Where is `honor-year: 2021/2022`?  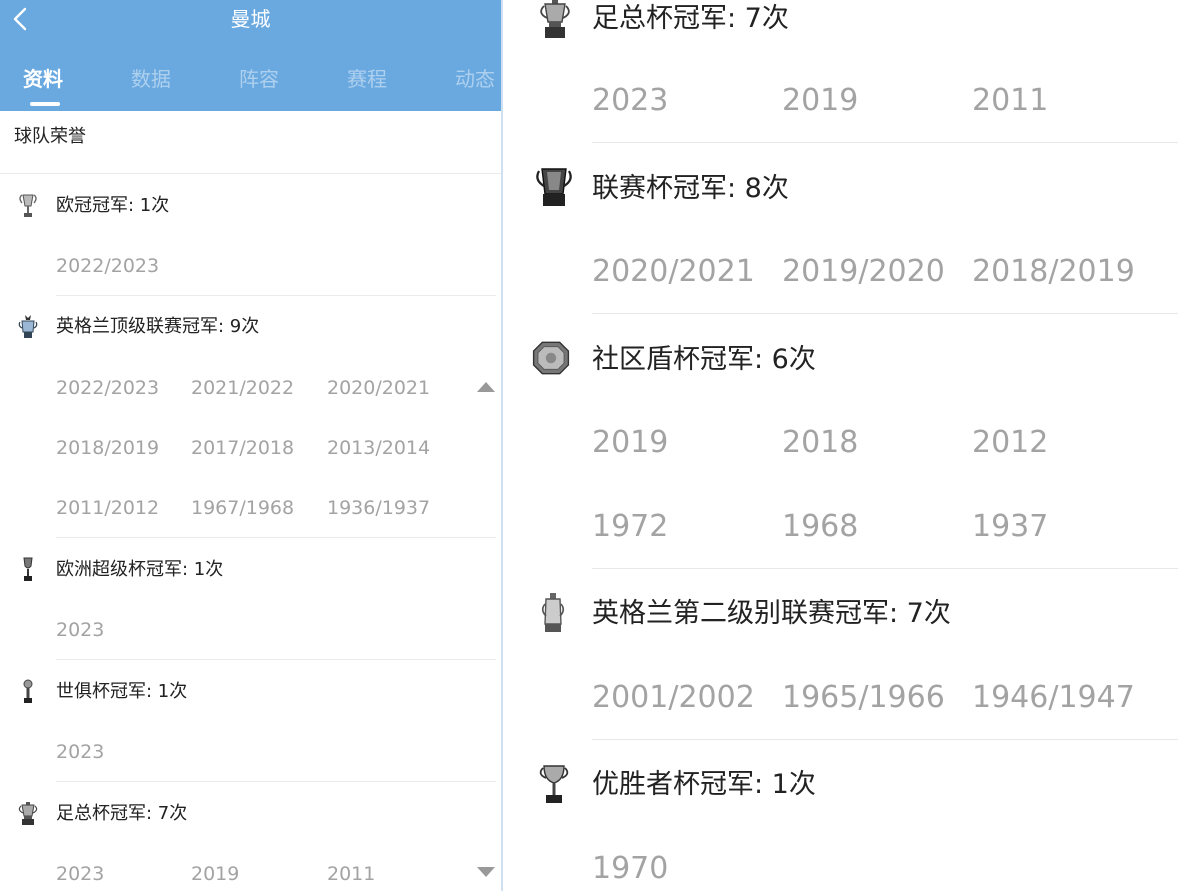
honor-year: 2021/2022 is located at coordinates (243, 388).